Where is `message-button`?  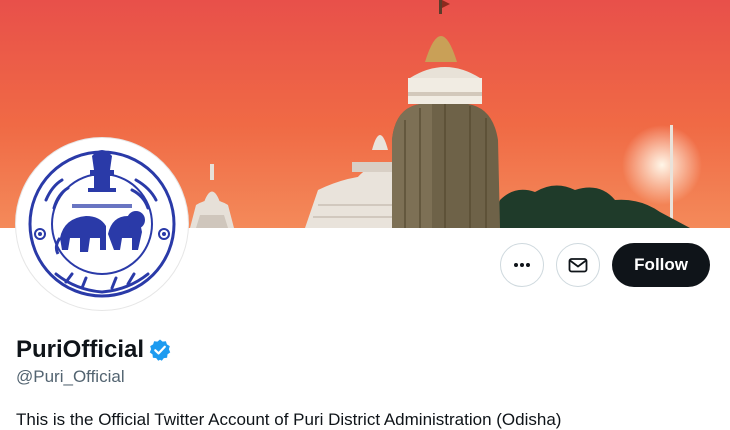 message-button is located at coordinates (578, 265).